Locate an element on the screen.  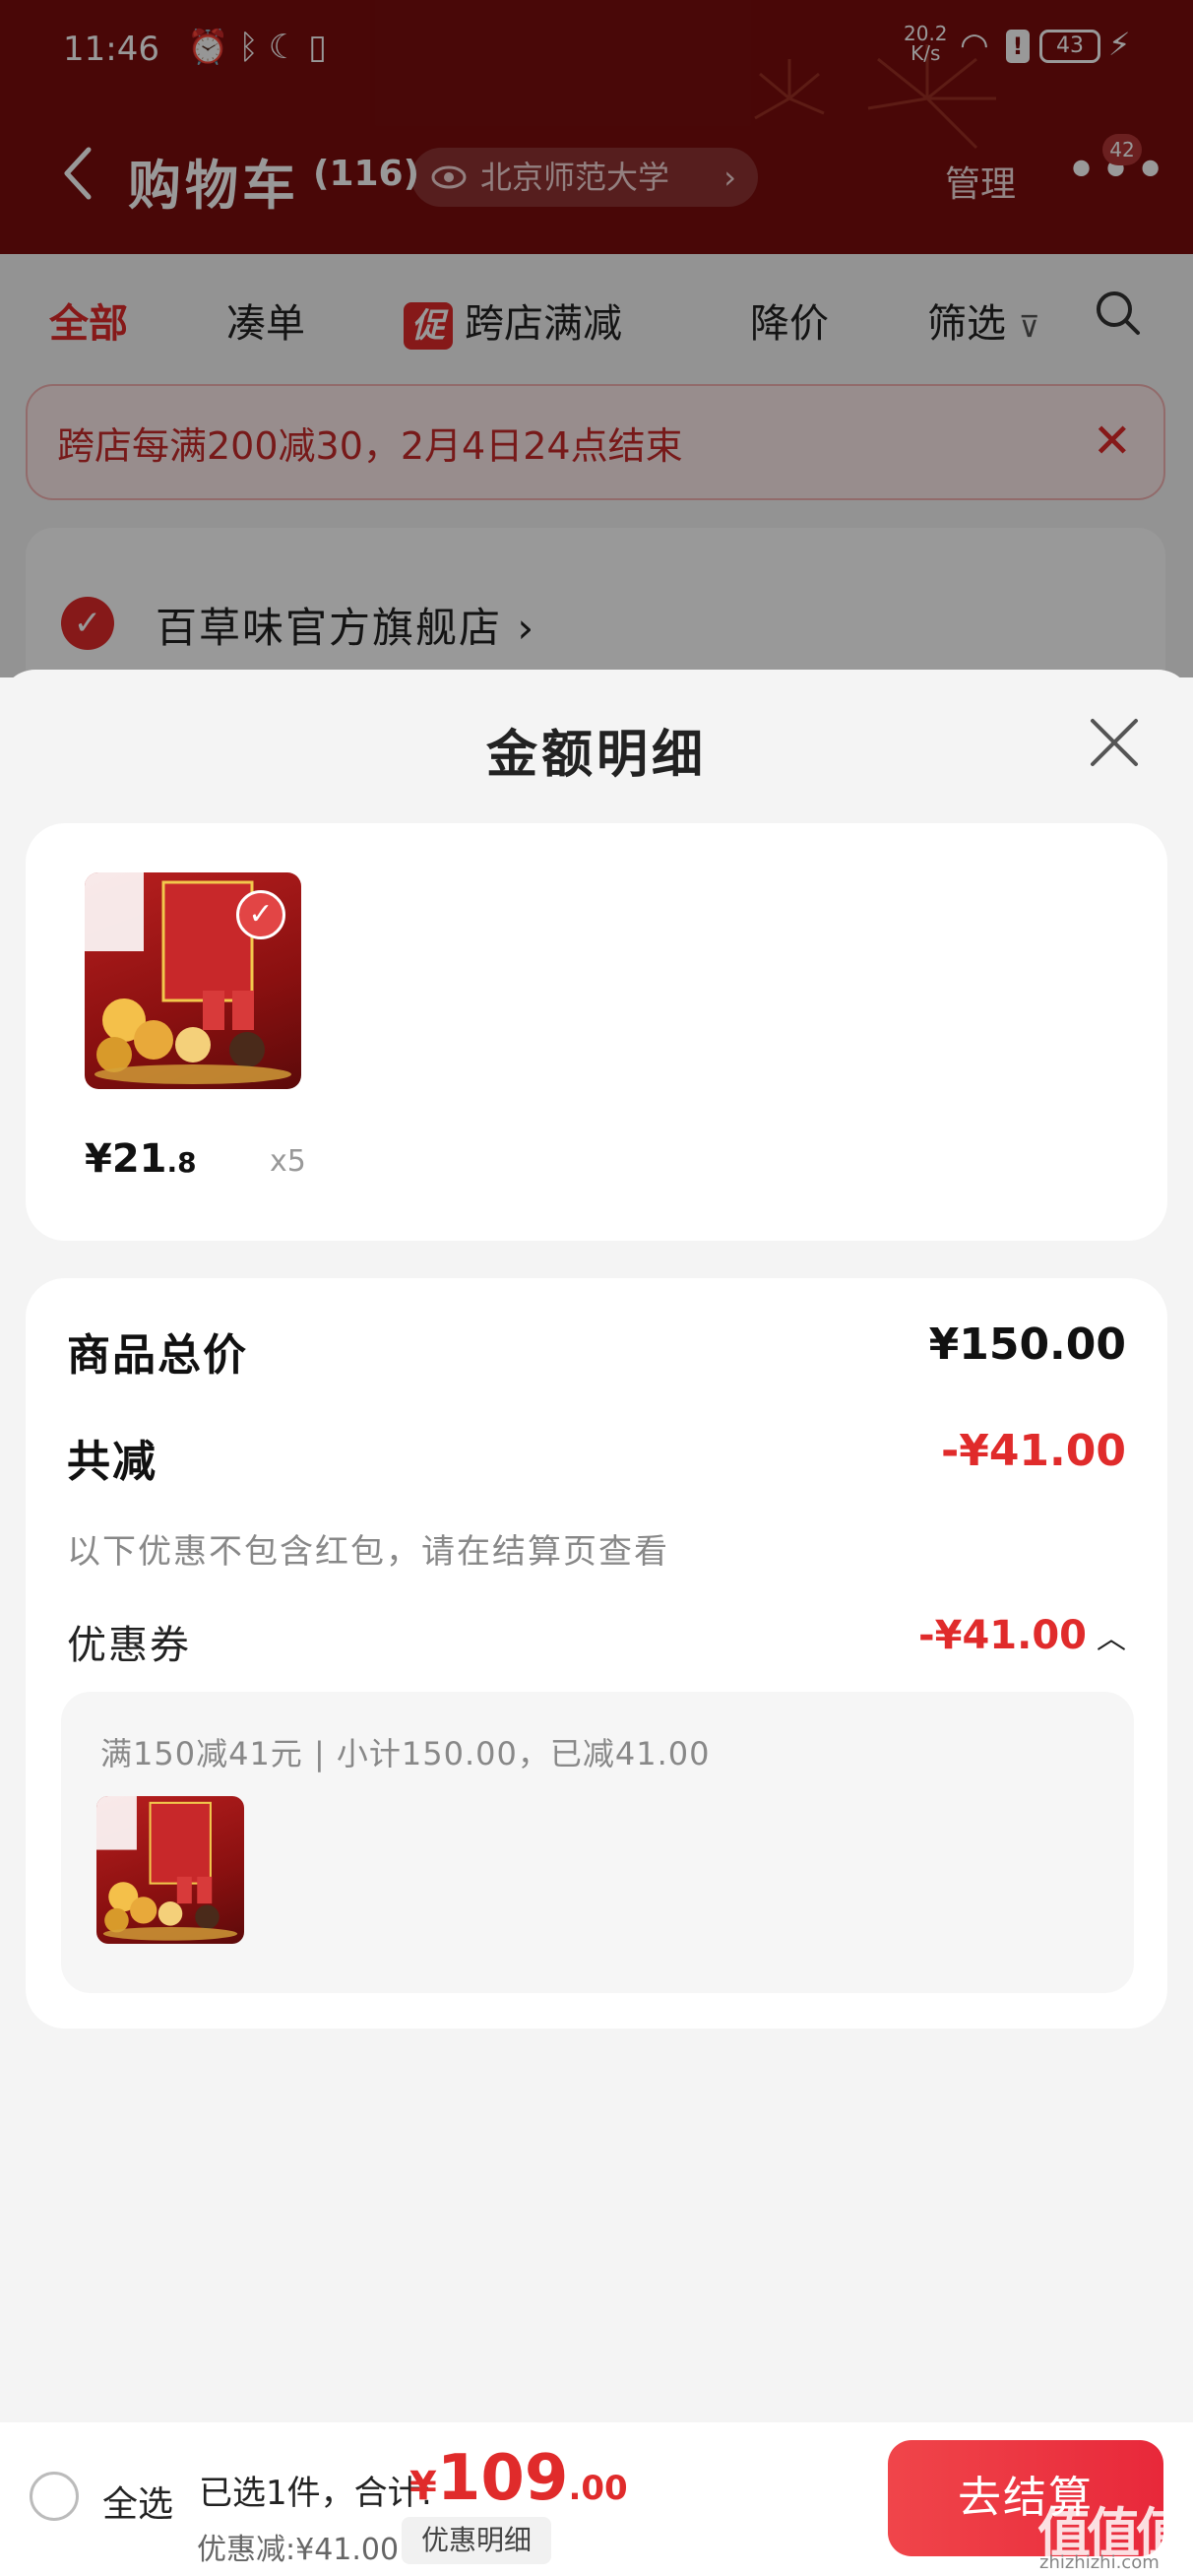
status-time: 11:46 is located at coordinates (111, 49).